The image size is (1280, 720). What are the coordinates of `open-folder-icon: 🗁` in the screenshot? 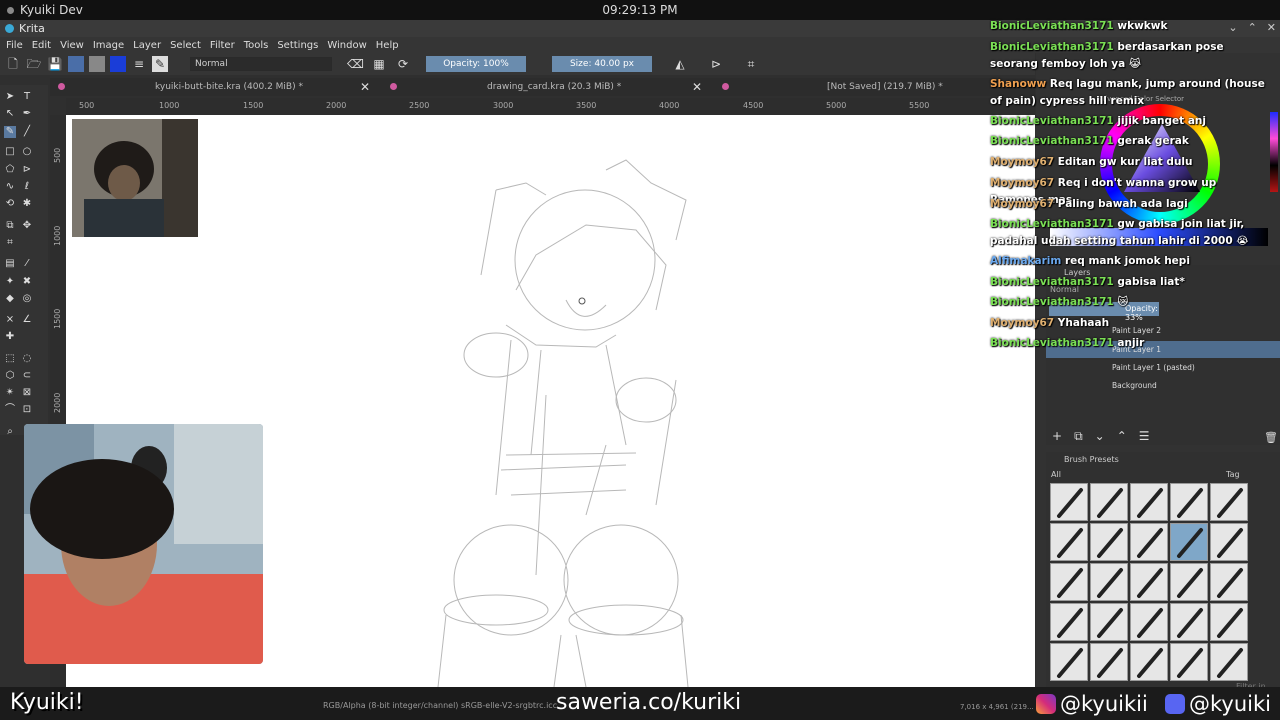 It's located at (34, 64).